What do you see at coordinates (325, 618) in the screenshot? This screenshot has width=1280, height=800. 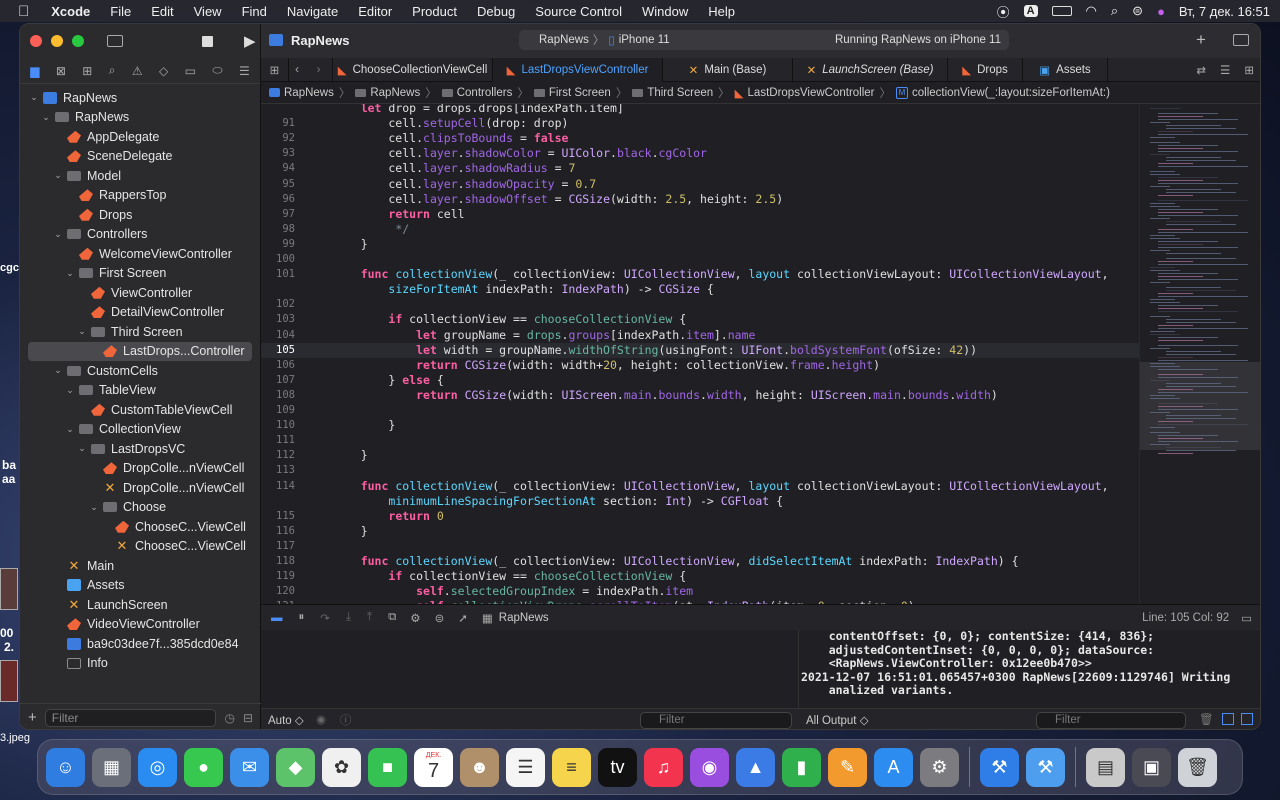 I see `step-over-icon: ↷` at bounding box center [325, 618].